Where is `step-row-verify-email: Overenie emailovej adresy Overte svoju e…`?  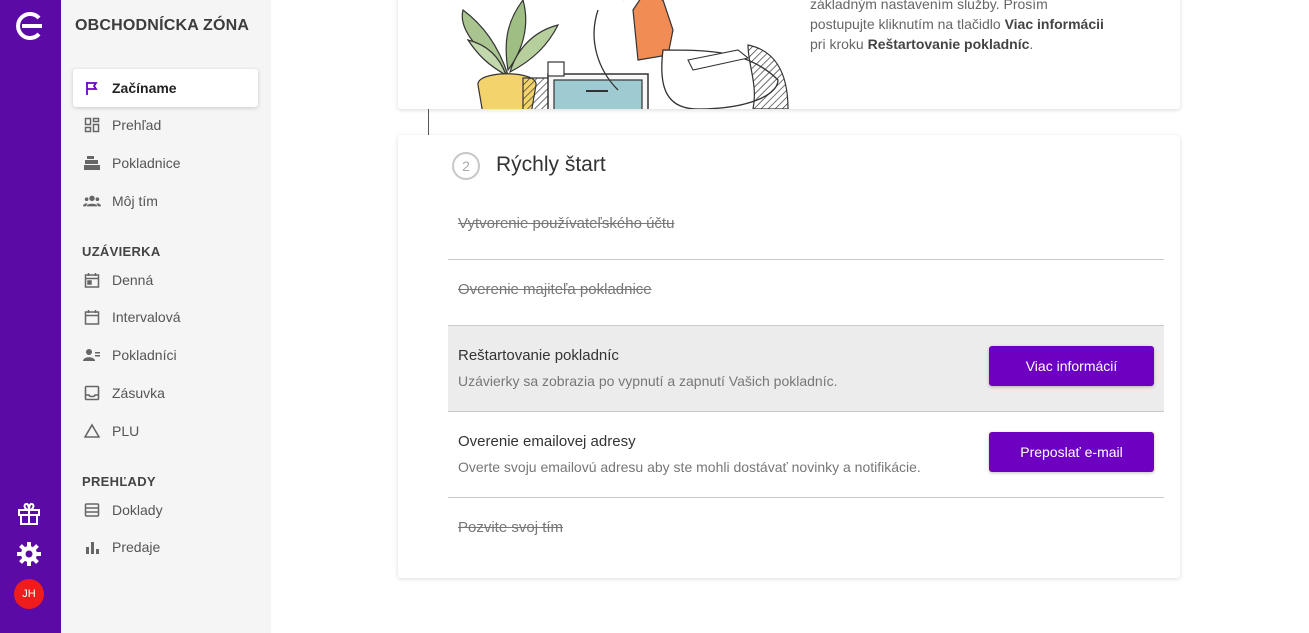
step-row-verify-email: Overenie emailovej adresy Overte svoju e… is located at coordinates (806, 455).